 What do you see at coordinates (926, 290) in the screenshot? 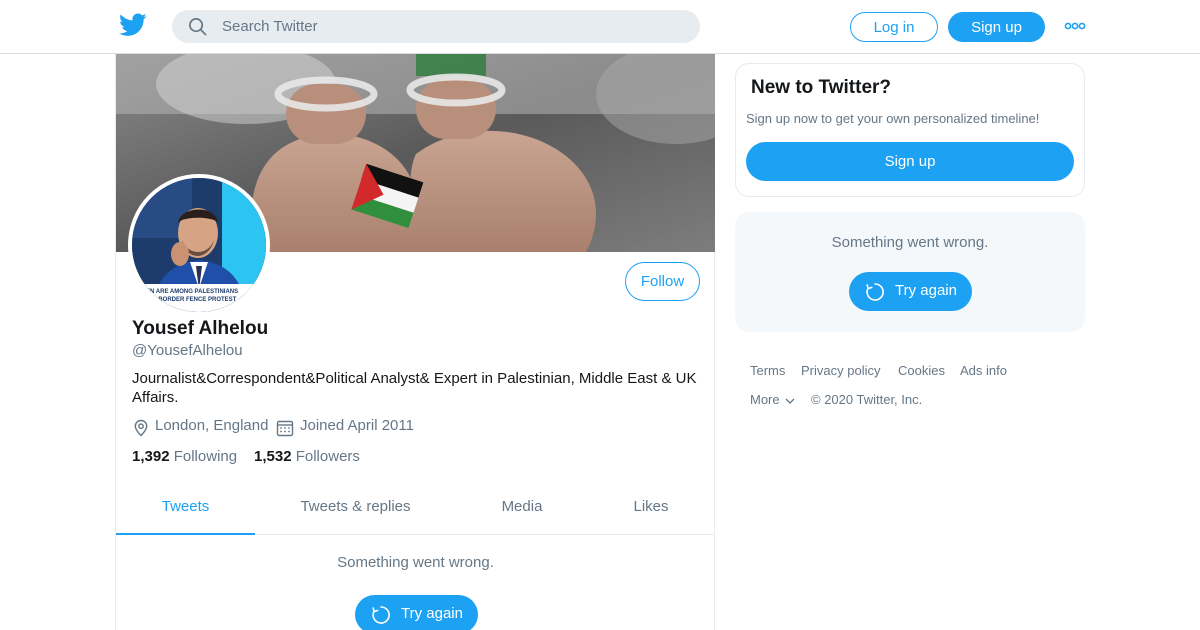
I see `sidebar-retry-label: Try again` at bounding box center [926, 290].